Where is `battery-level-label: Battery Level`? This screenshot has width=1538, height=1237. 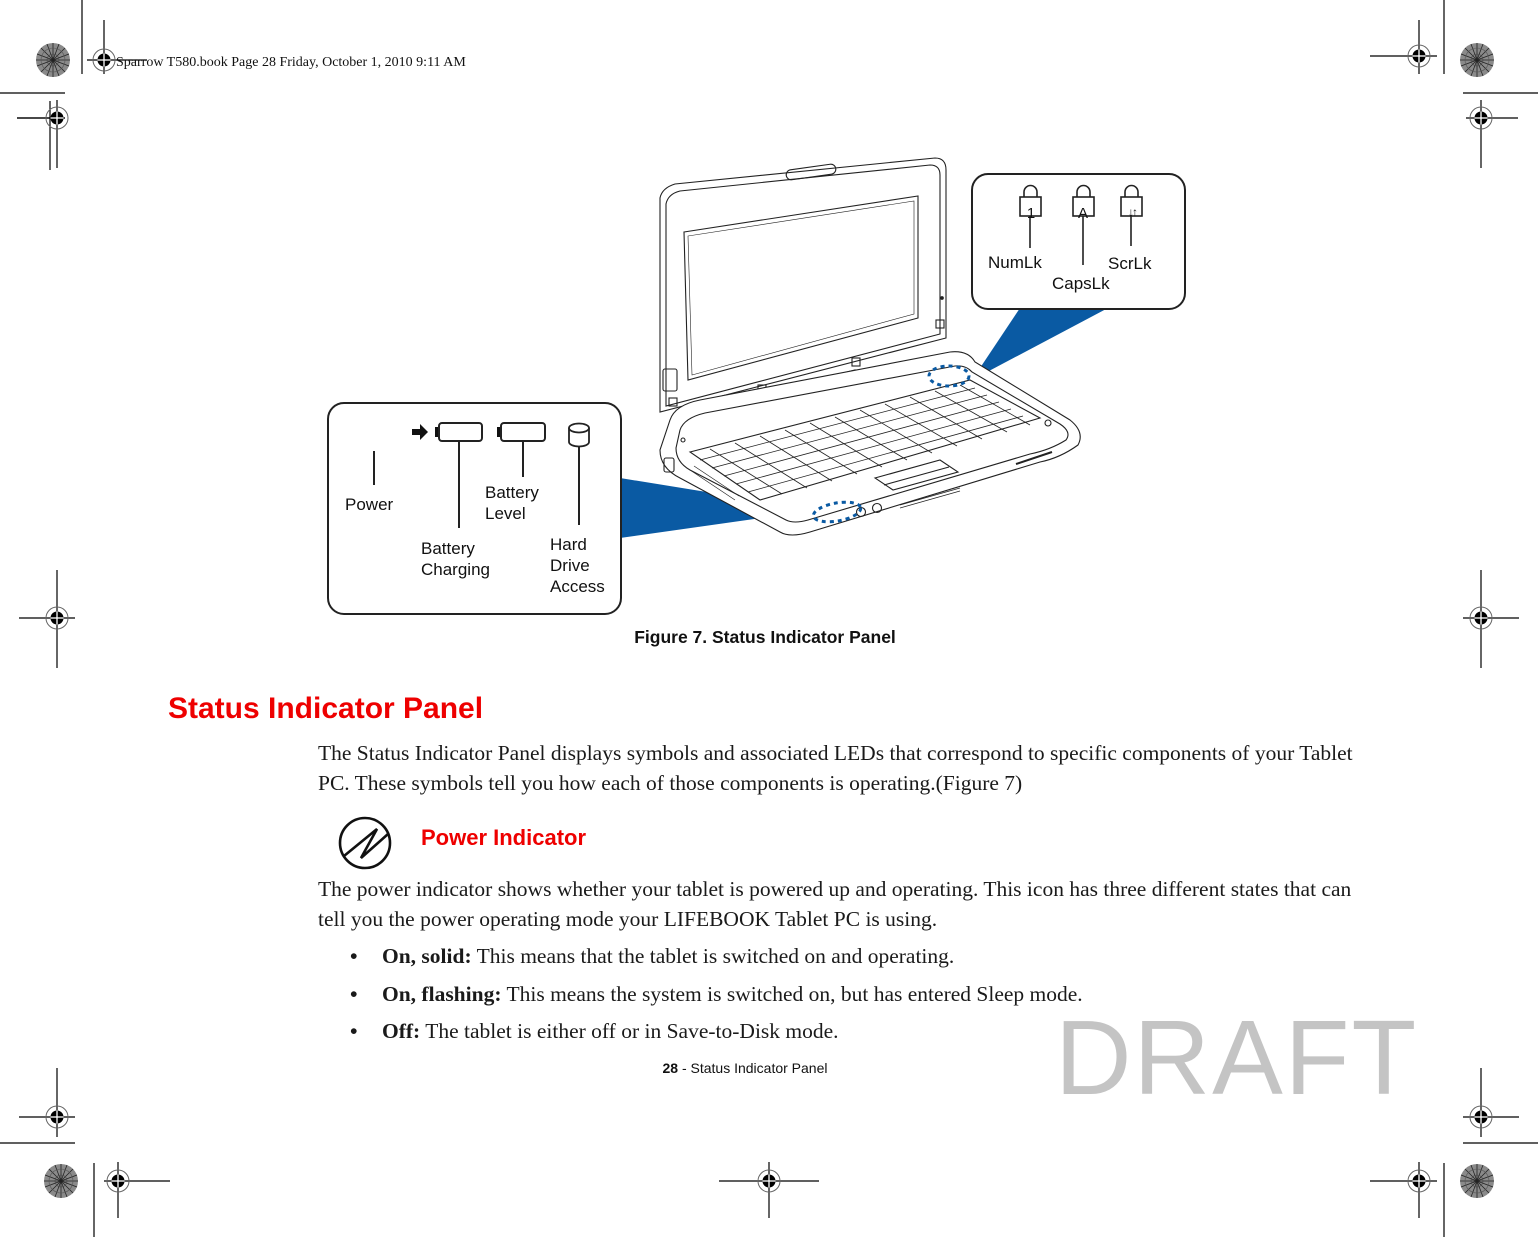
battery-level-label: Battery Level is located at coordinates (512, 503).